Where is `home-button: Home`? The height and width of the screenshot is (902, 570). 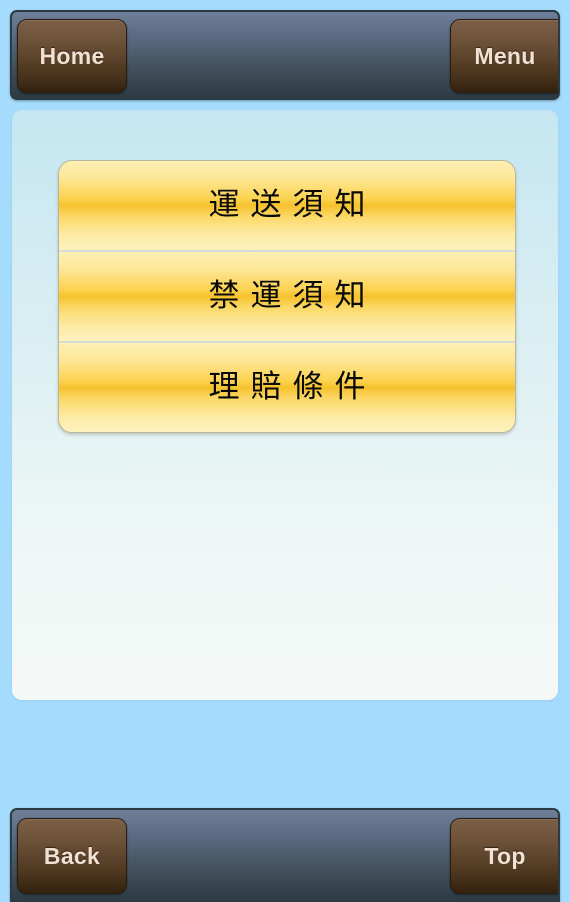 home-button: Home is located at coordinates (72, 56).